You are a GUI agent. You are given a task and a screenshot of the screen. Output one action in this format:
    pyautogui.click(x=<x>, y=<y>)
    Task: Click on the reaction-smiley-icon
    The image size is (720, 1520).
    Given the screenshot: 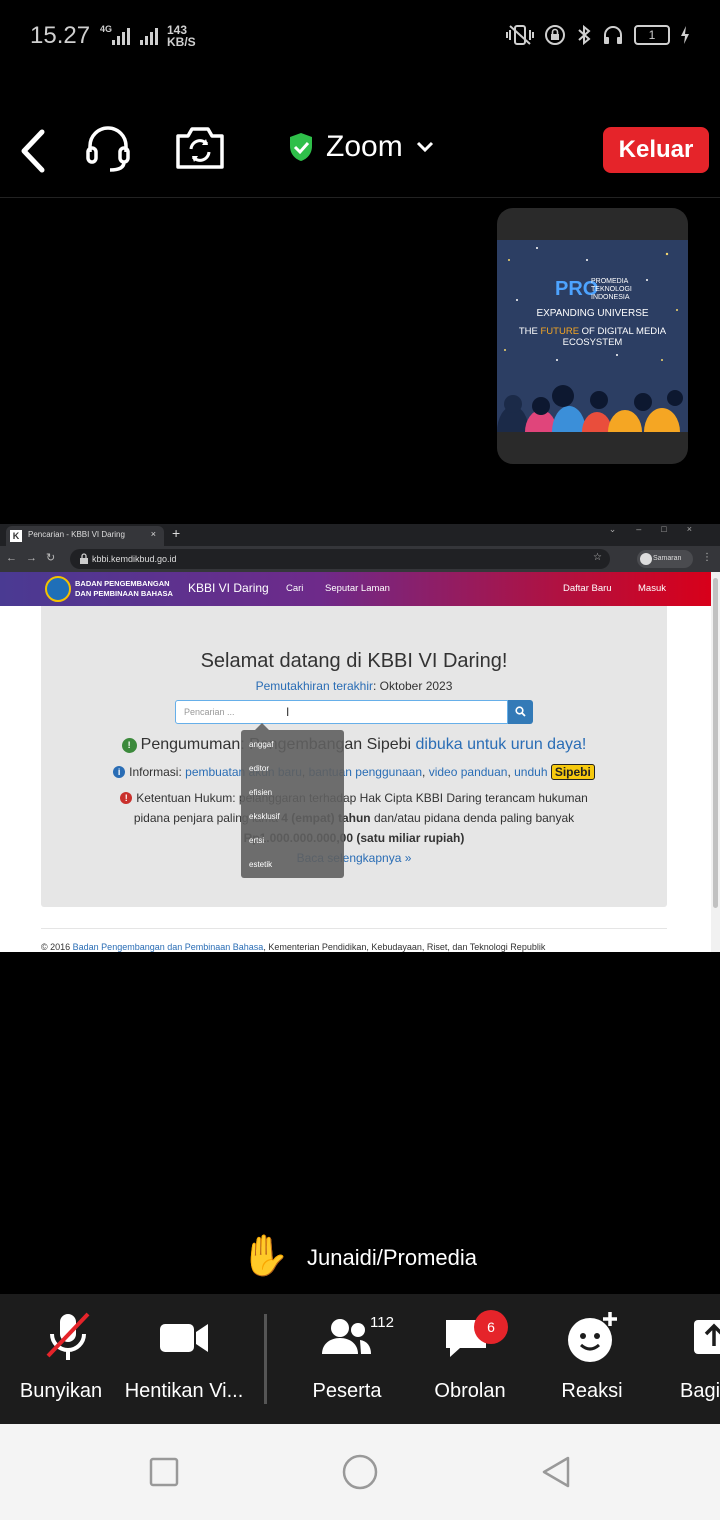 What is the action you would take?
    pyautogui.click(x=592, y=1337)
    